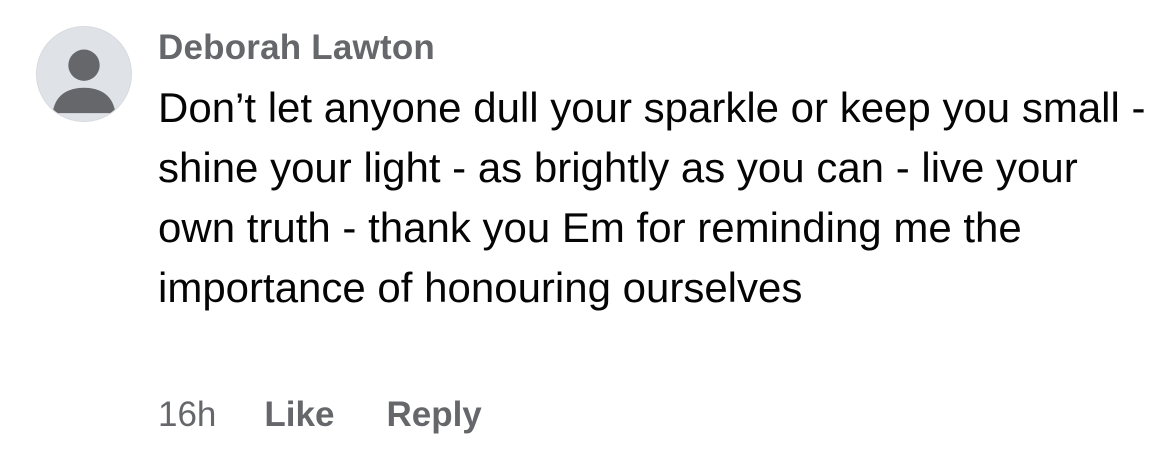  Describe the element at coordinates (433, 415) in the screenshot. I see `reply-button: Reply` at that location.